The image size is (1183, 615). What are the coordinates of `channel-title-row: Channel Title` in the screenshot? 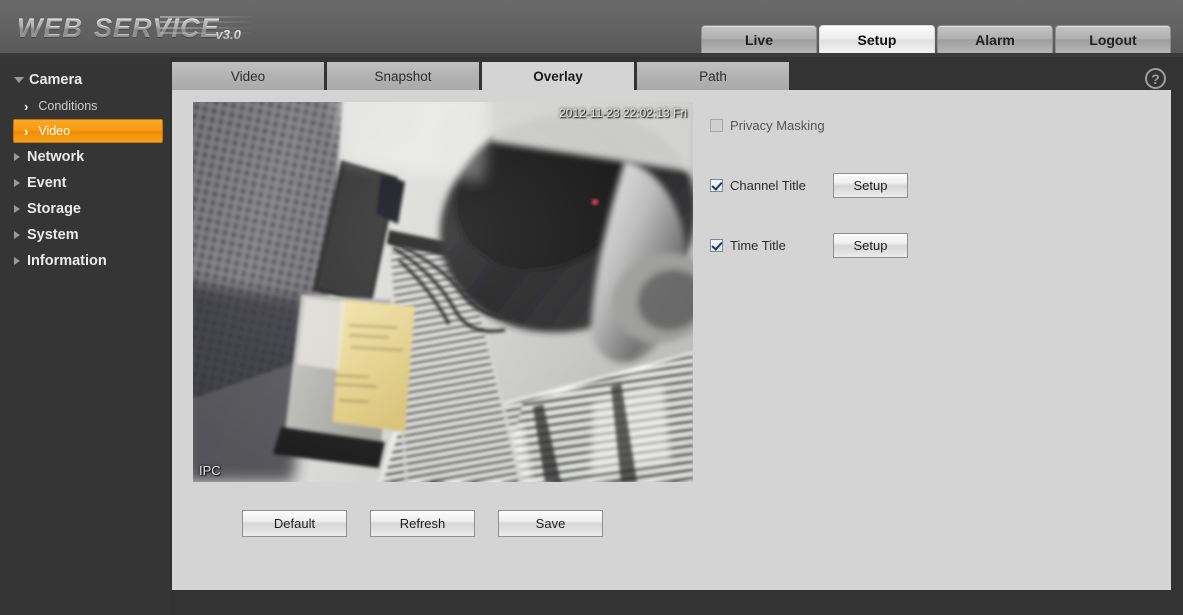 It's located at (758, 185).